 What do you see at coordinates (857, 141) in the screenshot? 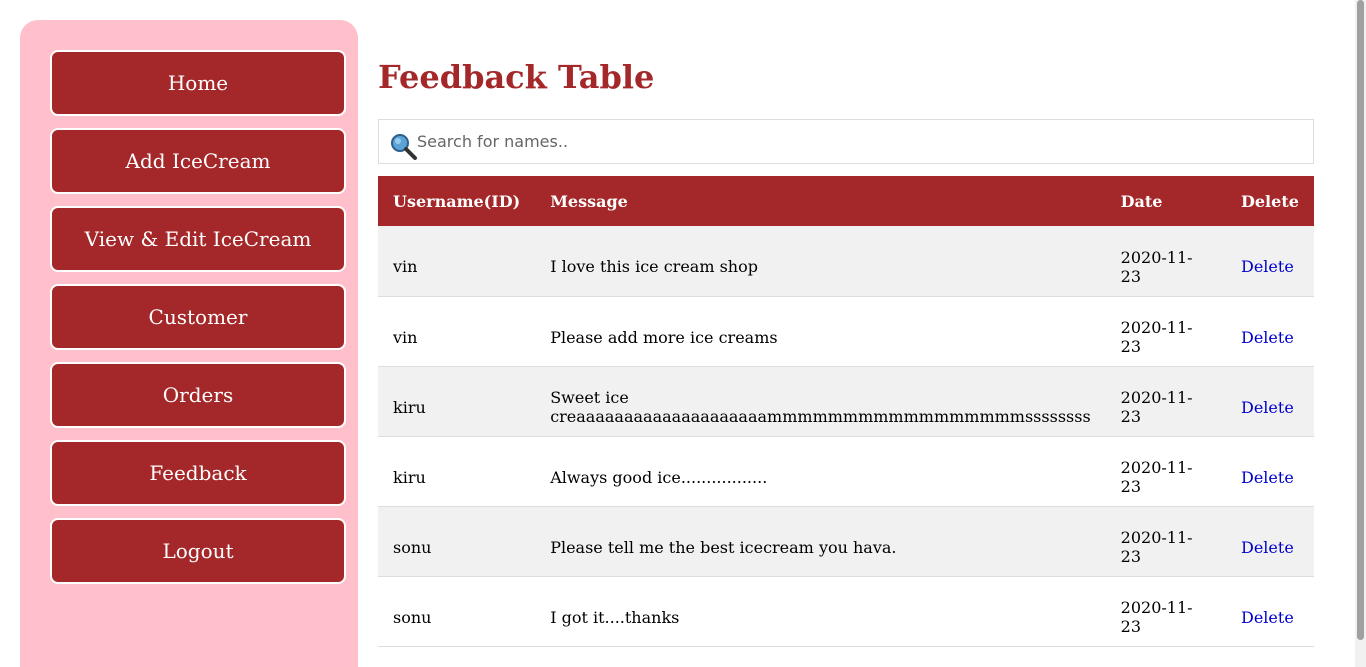
I see `search-input` at bounding box center [857, 141].